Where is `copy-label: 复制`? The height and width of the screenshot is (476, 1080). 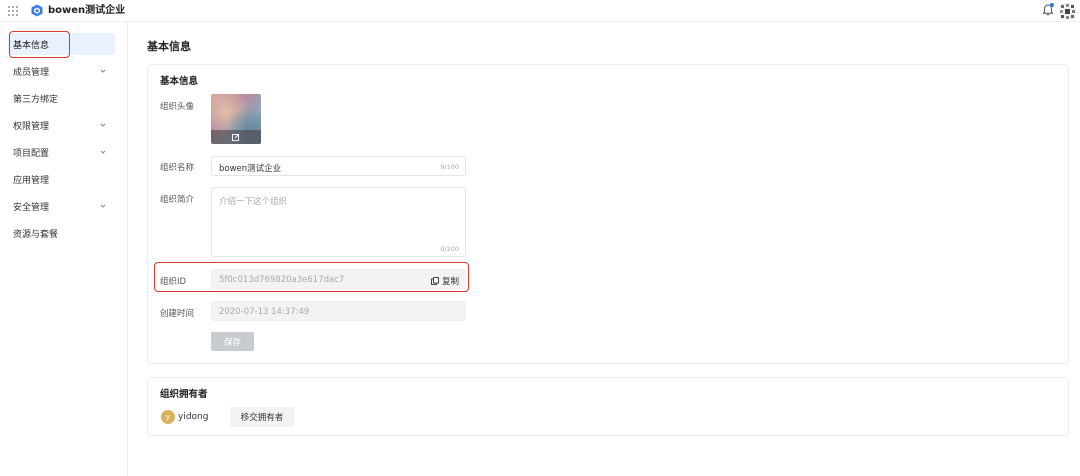
copy-label: 复制 is located at coordinates (450, 282).